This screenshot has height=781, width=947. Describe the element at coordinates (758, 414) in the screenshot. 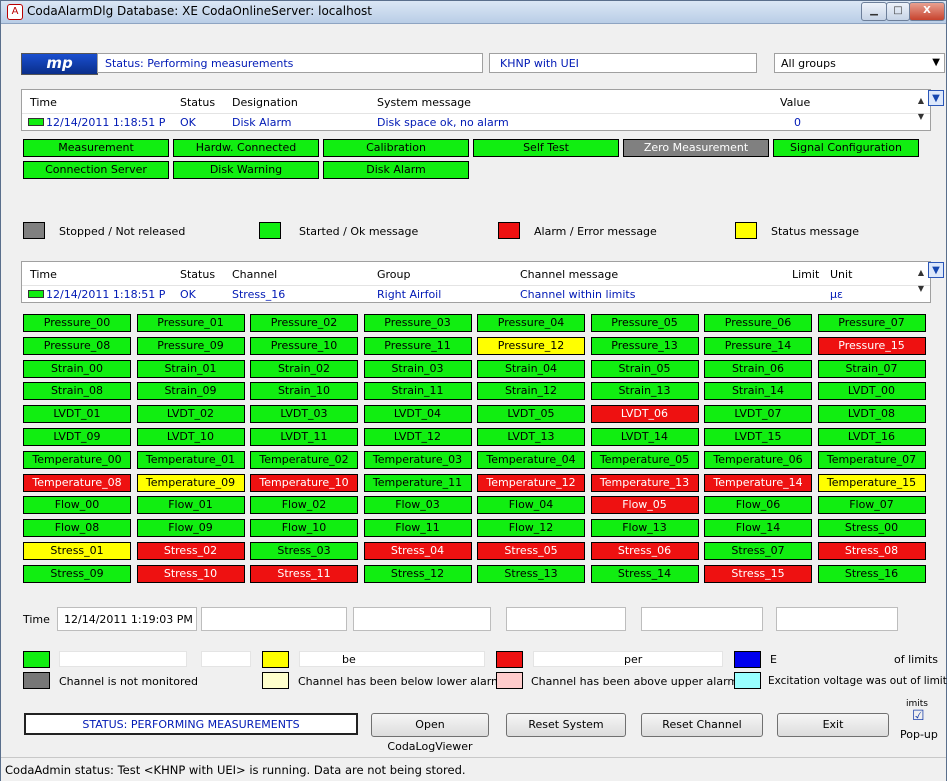

I see `channel-lvdt-07: LVDT_07` at that location.